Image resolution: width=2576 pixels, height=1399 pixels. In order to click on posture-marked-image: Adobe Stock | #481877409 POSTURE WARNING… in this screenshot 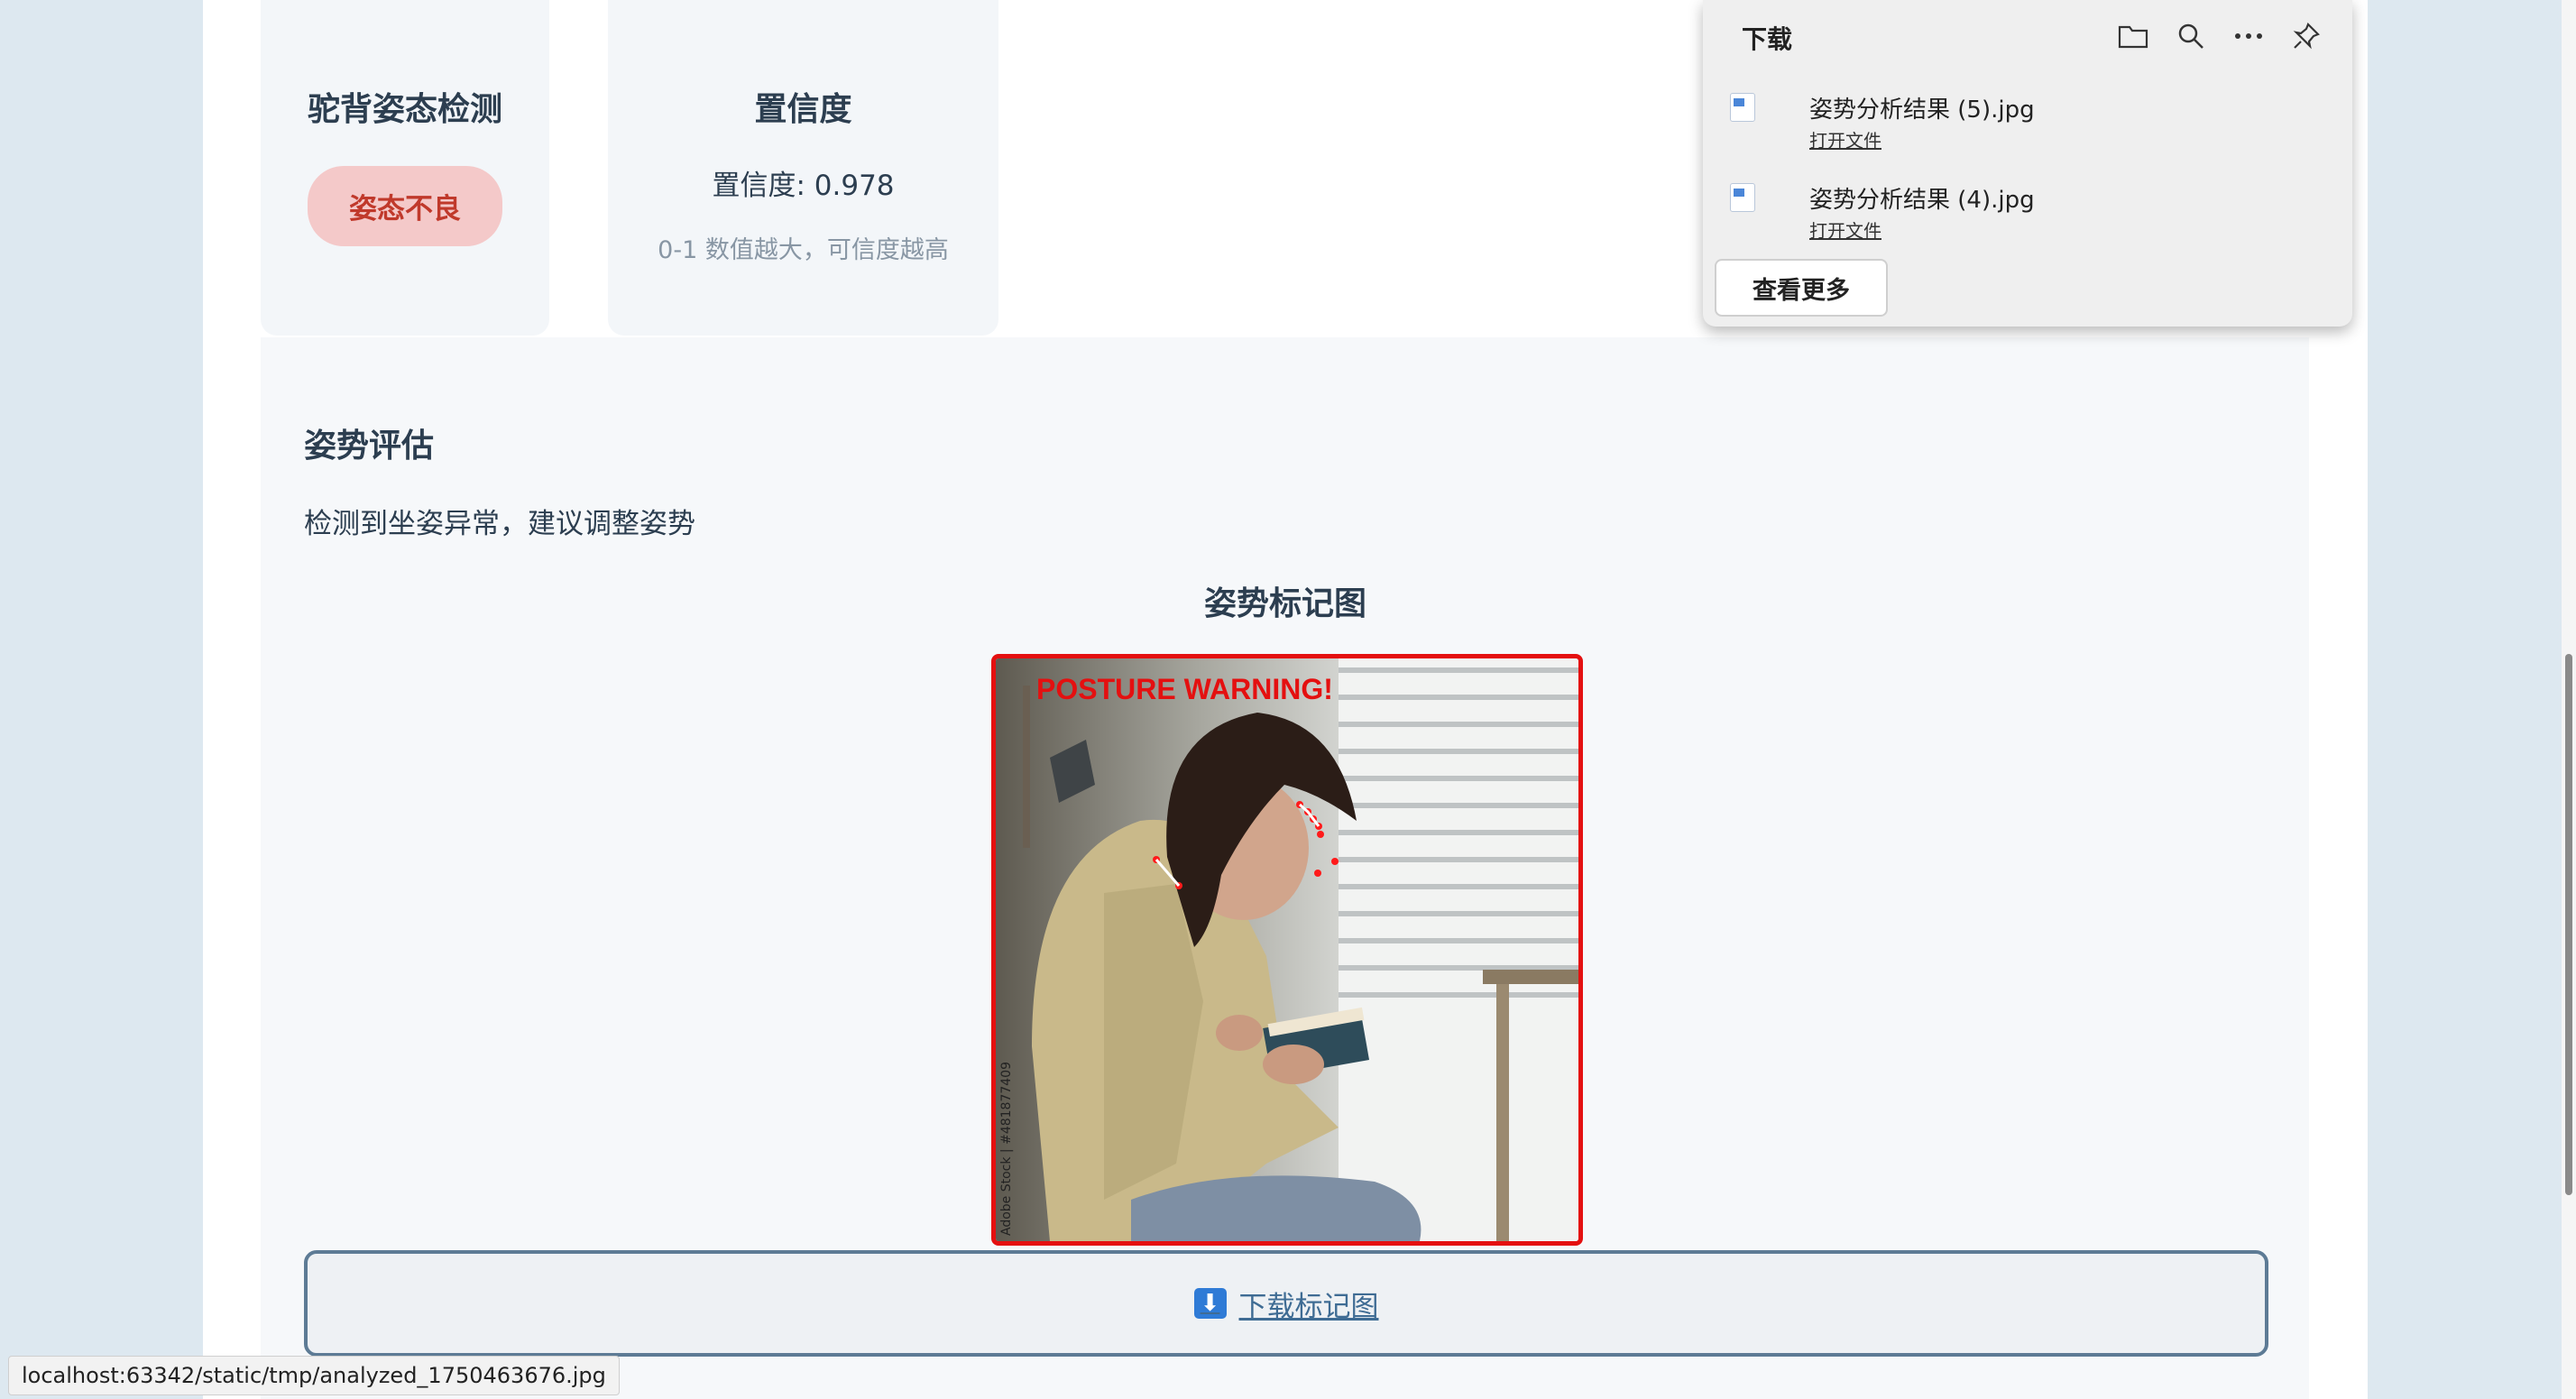, I will do `click(1287, 950)`.